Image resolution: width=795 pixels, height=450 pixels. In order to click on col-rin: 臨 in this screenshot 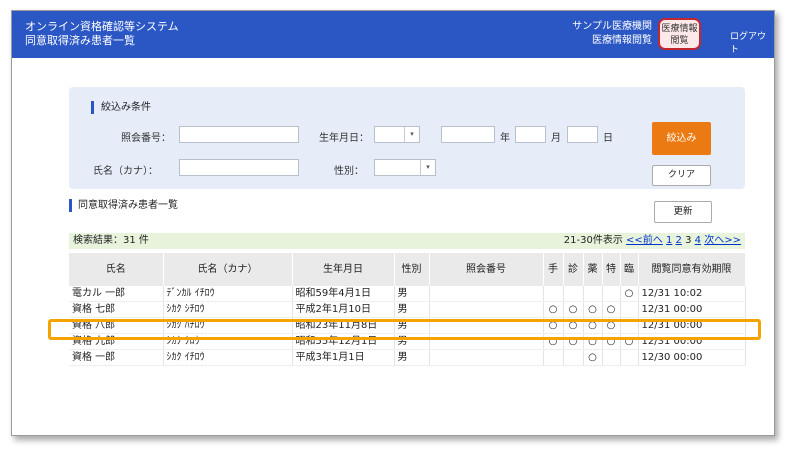, I will do `click(629, 269)`.